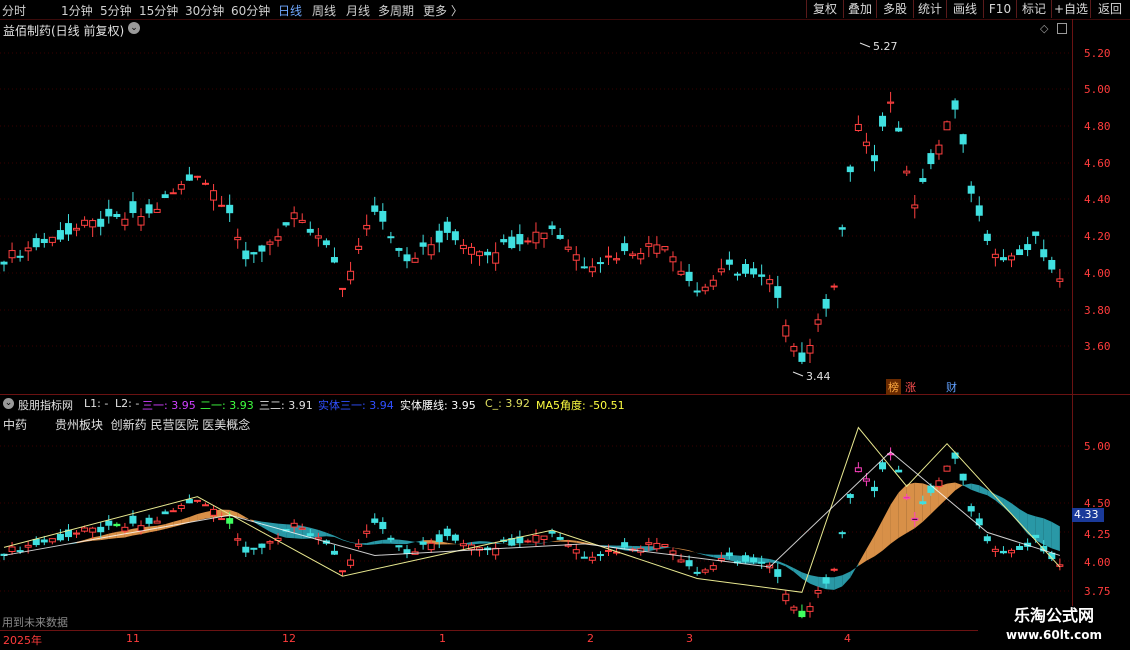 The image size is (1130, 650). I want to click on period-fenshi: 分时, so click(14, 10).